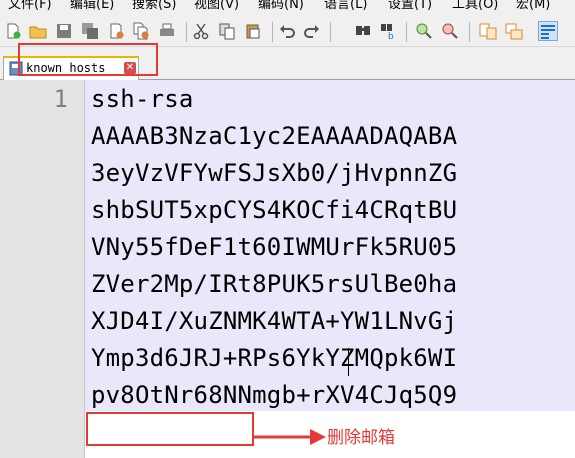 This screenshot has height=458, width=575. What do you see at coordinates (488, 31) in the screenshot?
I see `sync-vertical-icon` at bounding box center [488, 31].